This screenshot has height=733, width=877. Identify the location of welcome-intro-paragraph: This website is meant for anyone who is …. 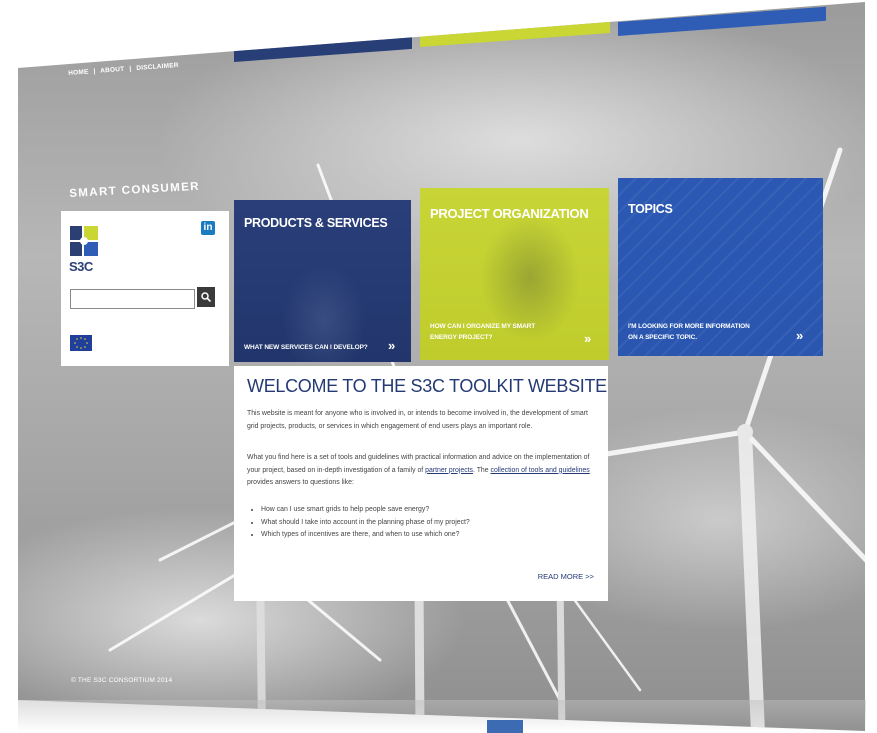
(417, 420).